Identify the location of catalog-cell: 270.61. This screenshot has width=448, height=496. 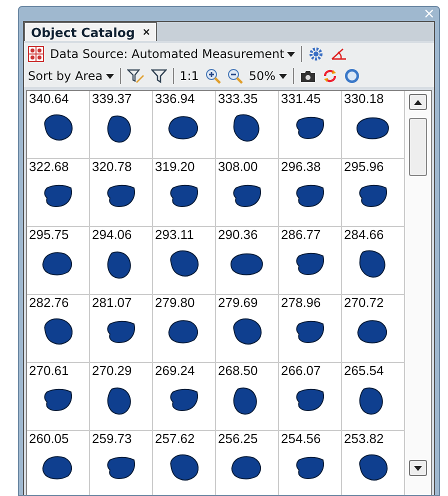
(58, 397).